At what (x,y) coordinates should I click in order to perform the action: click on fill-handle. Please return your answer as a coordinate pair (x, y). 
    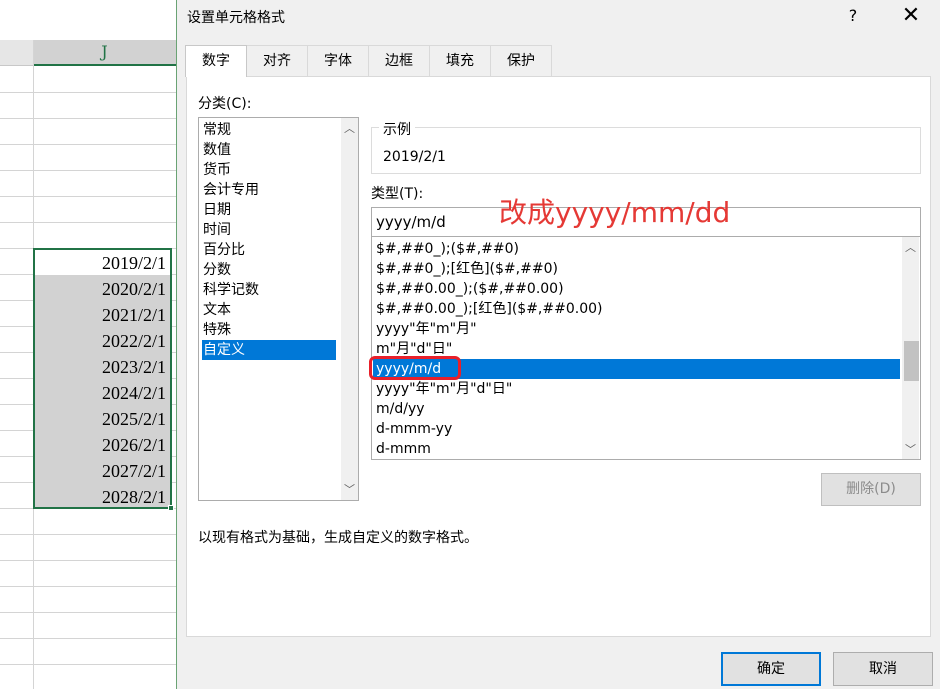
    Looking at the image, I should click on (171, 508).